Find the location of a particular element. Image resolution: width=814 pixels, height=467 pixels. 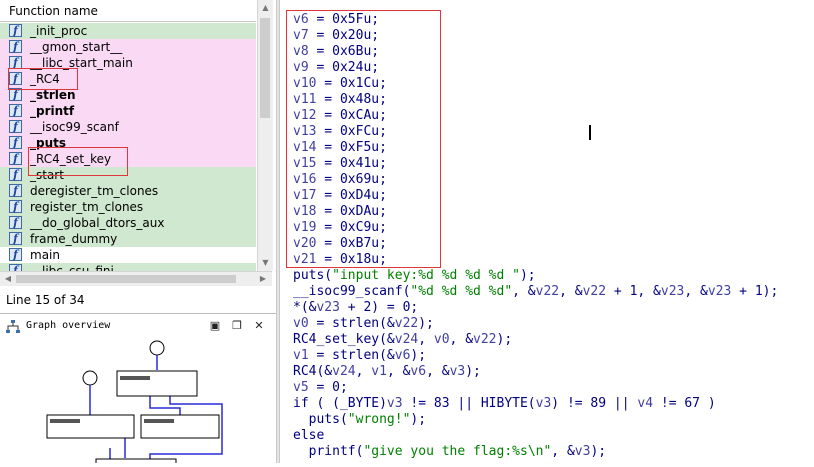

function-item-label: _init_proc is located at coordinates (59, 31).